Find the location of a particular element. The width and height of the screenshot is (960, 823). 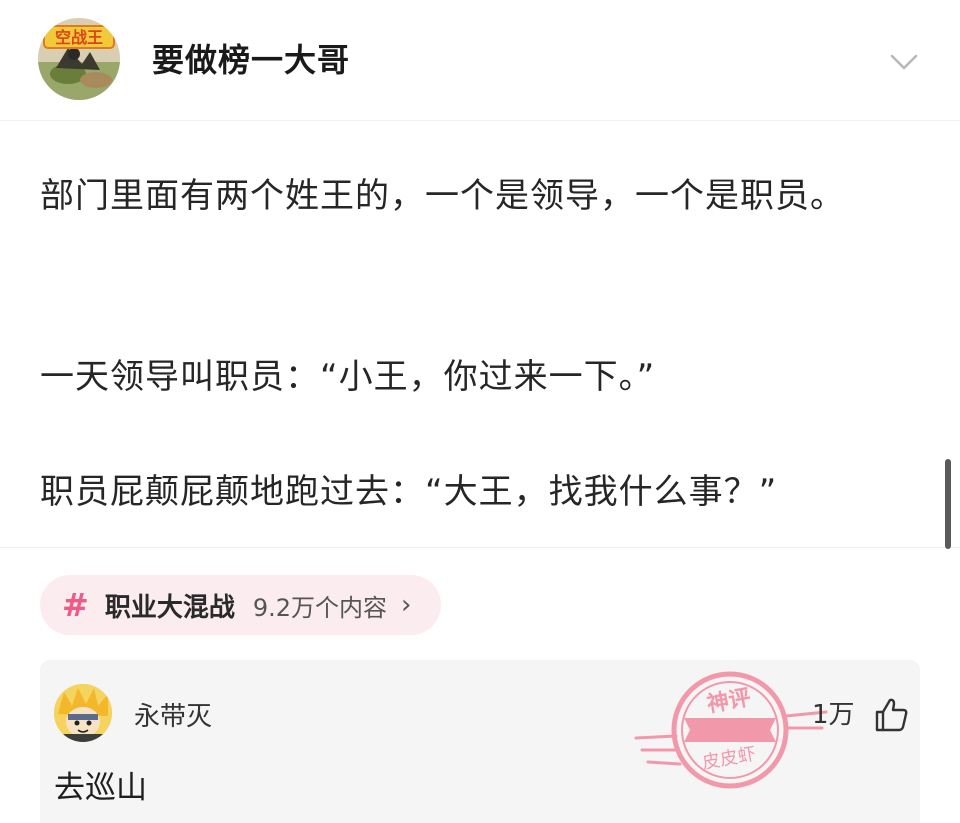

post-paragraph: 一天领导叫职员：“小王，你过来一下。” is located at coordinates (348, 377).